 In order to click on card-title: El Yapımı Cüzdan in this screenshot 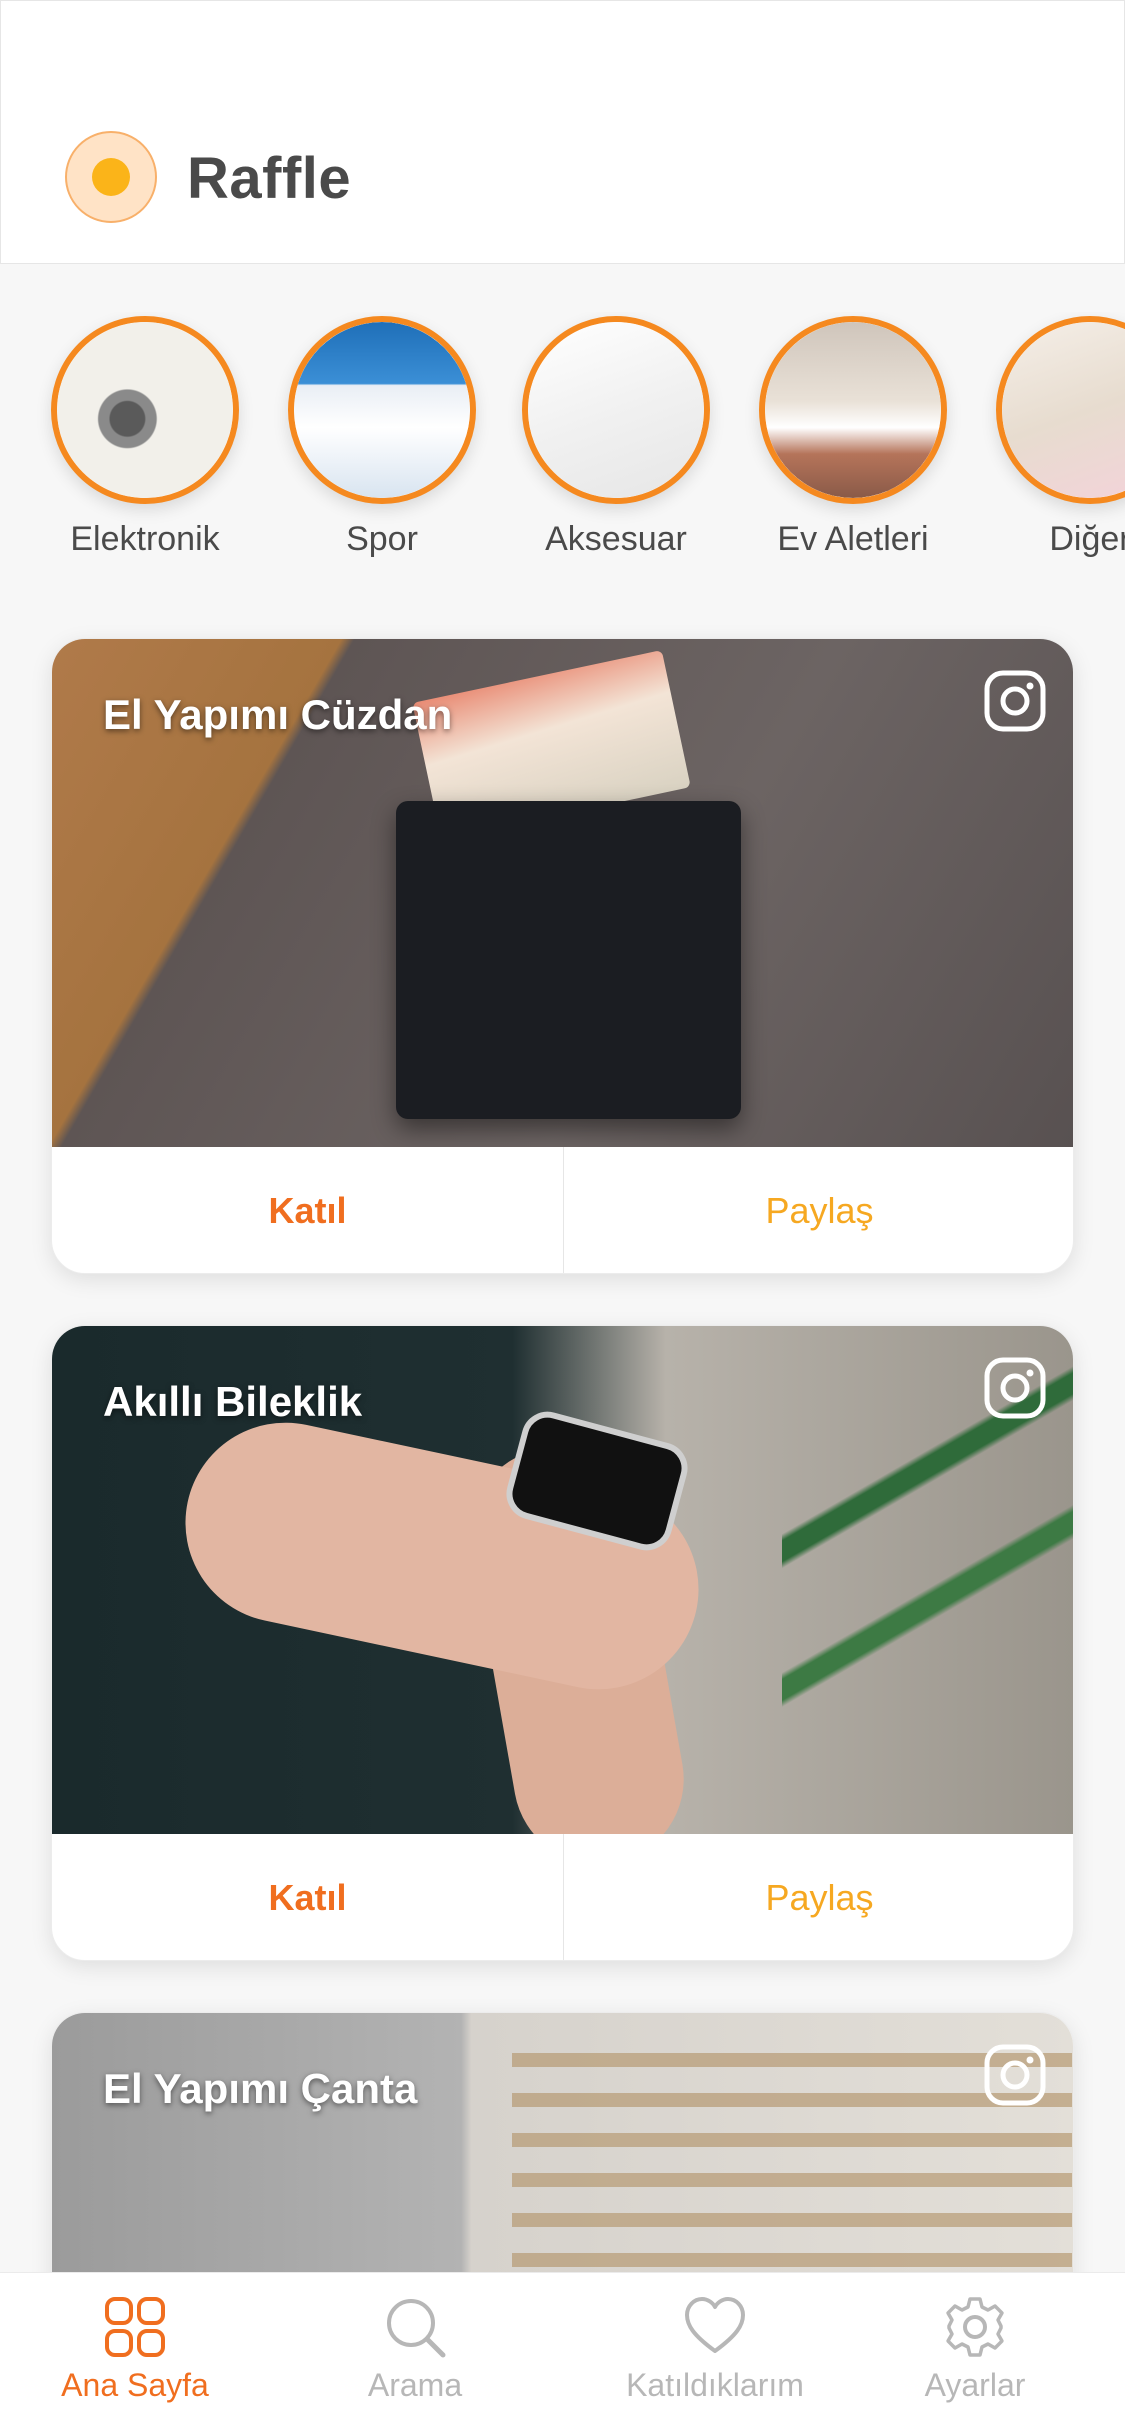, I will do `click(278, 714)`.